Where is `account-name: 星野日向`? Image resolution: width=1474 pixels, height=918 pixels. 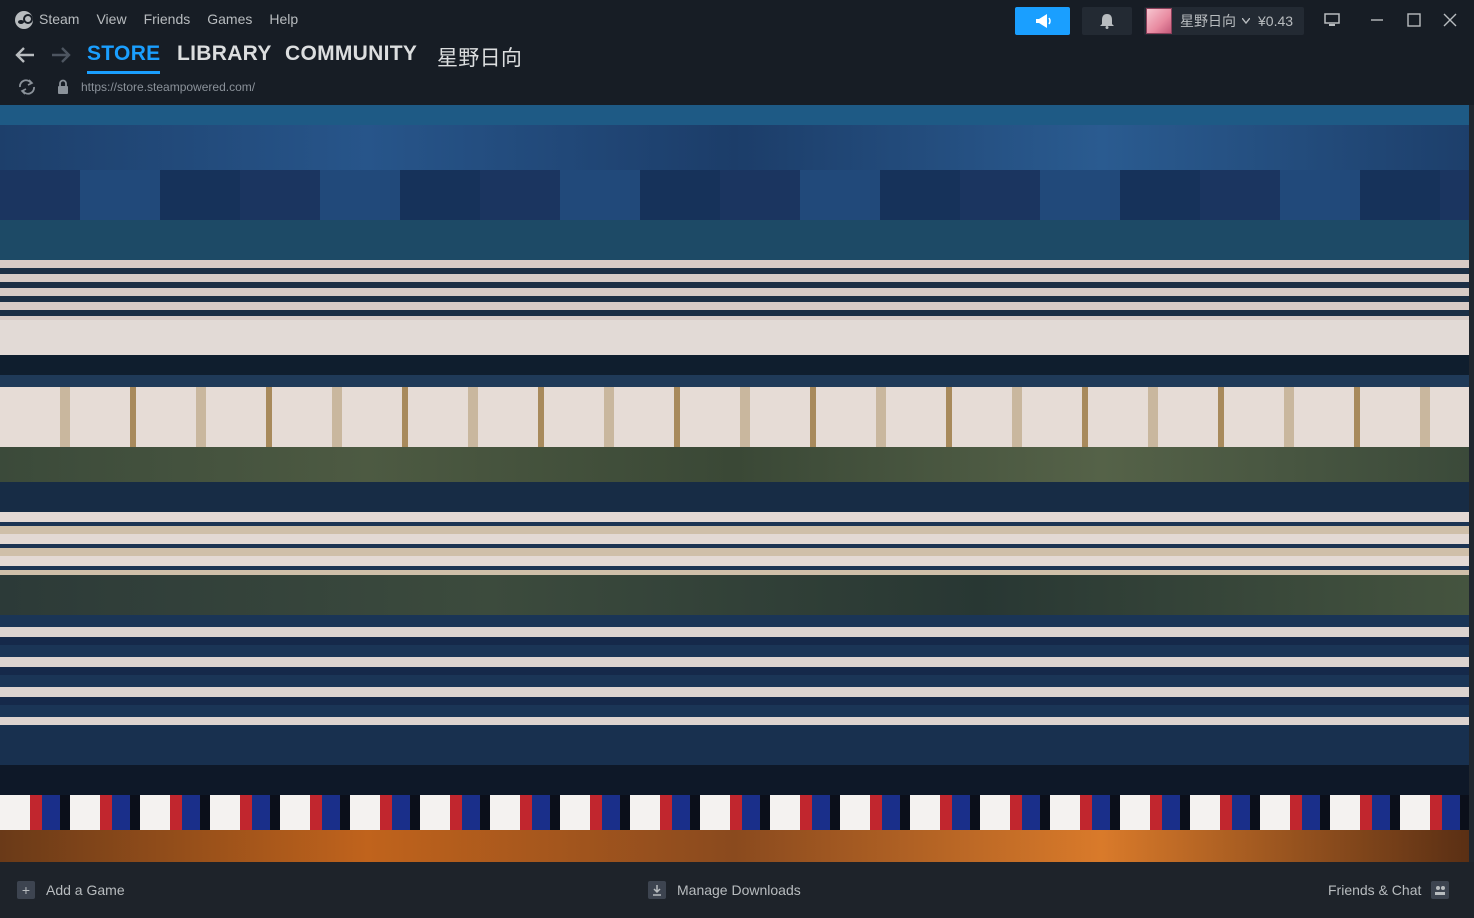
account-name: 星野日向 is located at coordinates (1208, 21).